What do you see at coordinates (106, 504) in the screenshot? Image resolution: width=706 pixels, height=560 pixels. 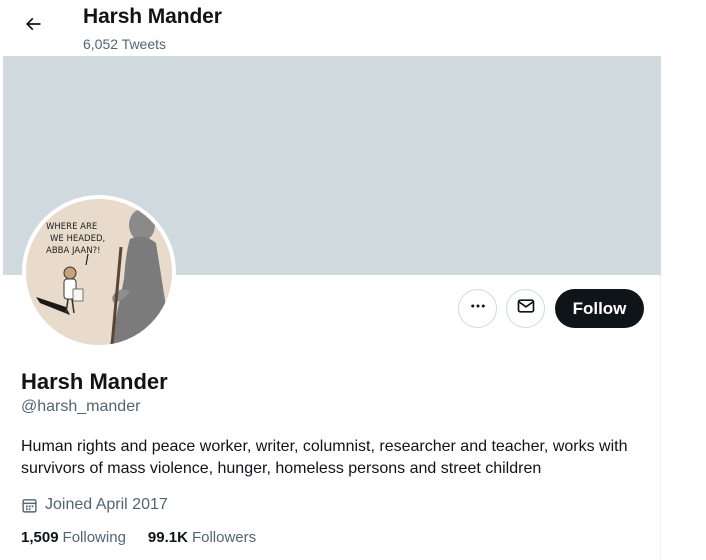 I see `joined-text: Joined April 2017` at bounding box center [106, 504].